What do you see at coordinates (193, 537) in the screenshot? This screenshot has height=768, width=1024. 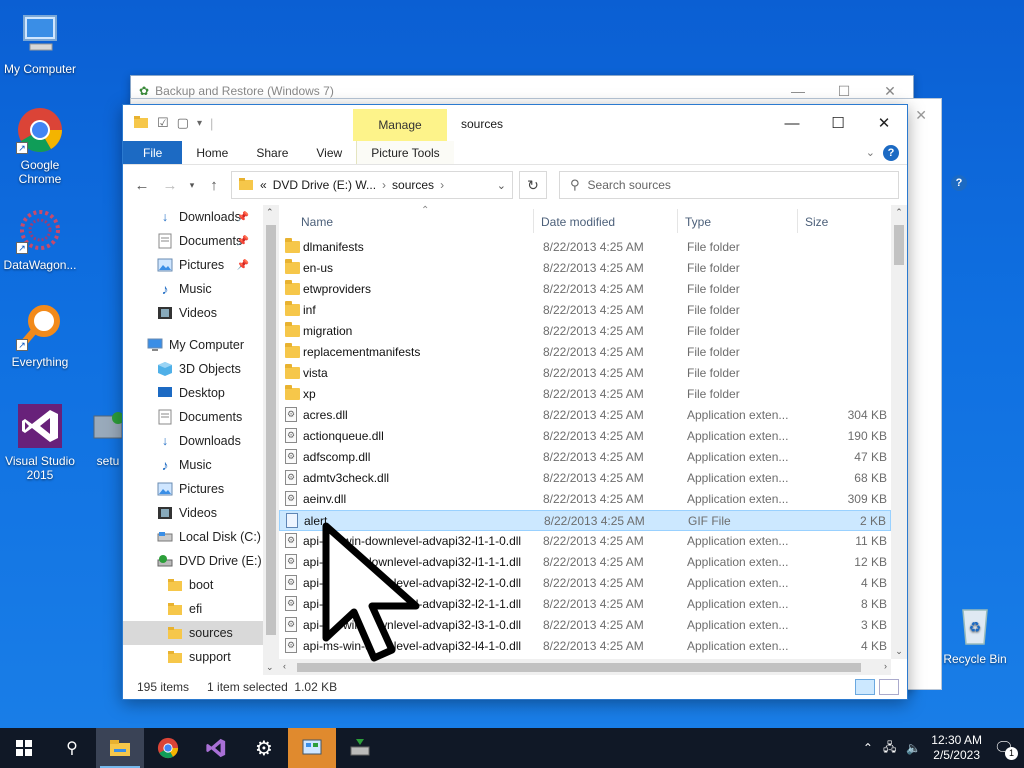 I see `nav-item-local-disk-c: Local Disk (C:)` at bounding box center [193, 537].